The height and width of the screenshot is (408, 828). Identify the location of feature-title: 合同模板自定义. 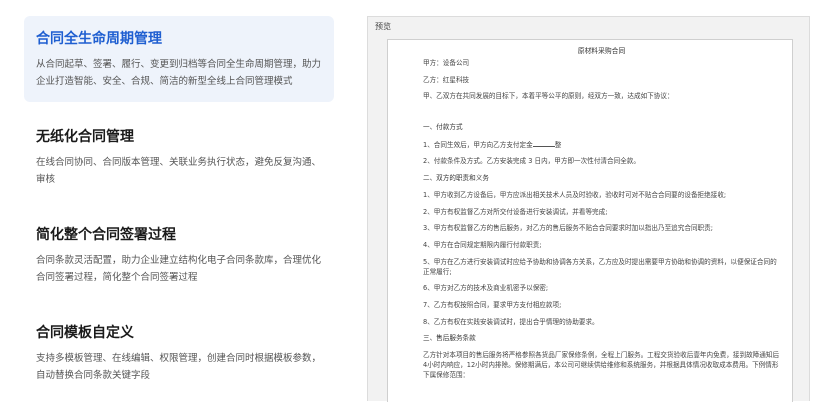
(85, 333).